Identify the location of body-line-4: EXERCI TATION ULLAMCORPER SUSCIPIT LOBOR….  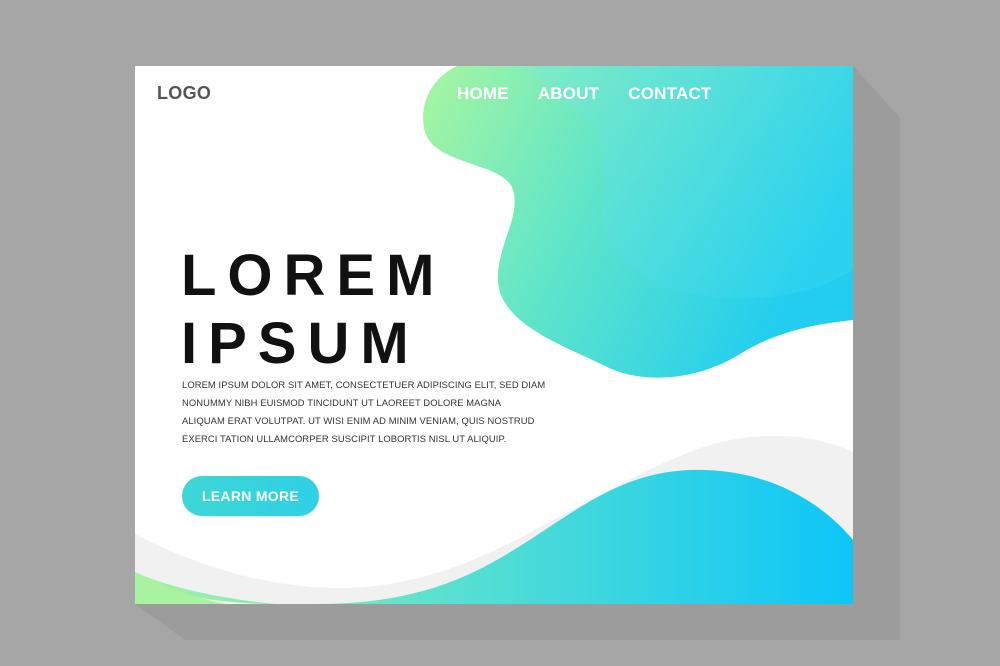
(344, 438).